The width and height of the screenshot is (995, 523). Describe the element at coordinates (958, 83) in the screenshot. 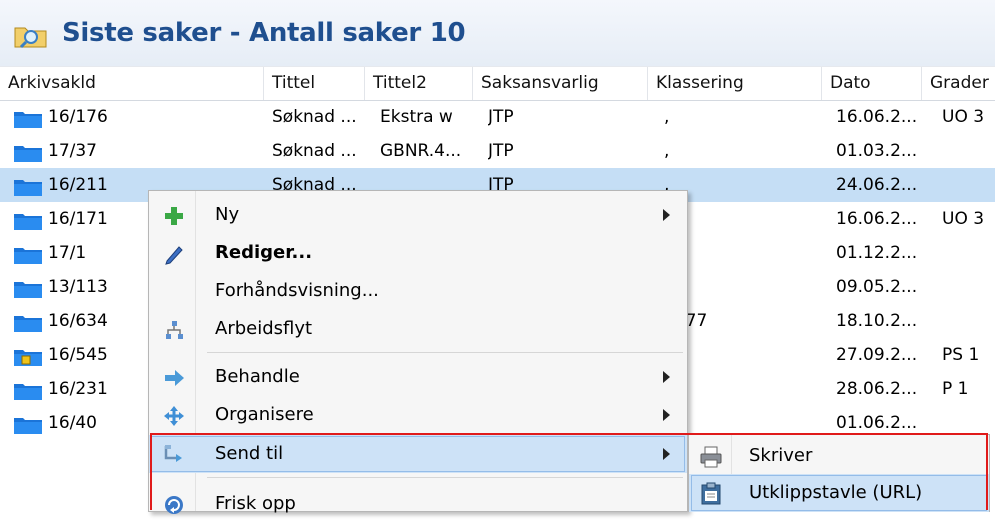

I see `column-header-grader: Grader` at that location.